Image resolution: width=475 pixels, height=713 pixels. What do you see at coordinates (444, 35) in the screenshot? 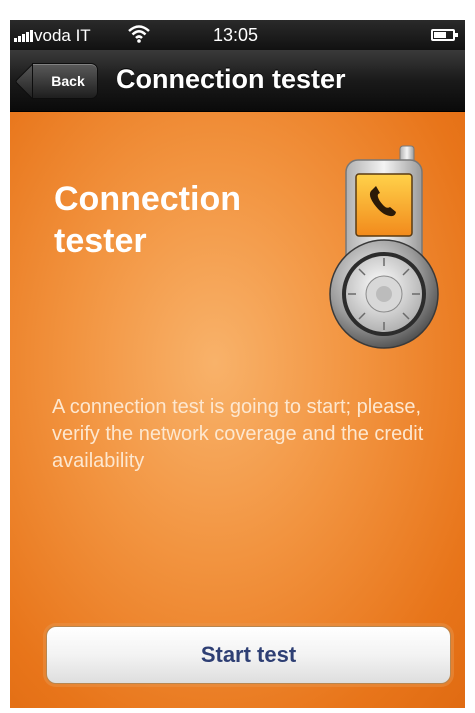
I see `battery-icon` at bounding box center [444, 35].